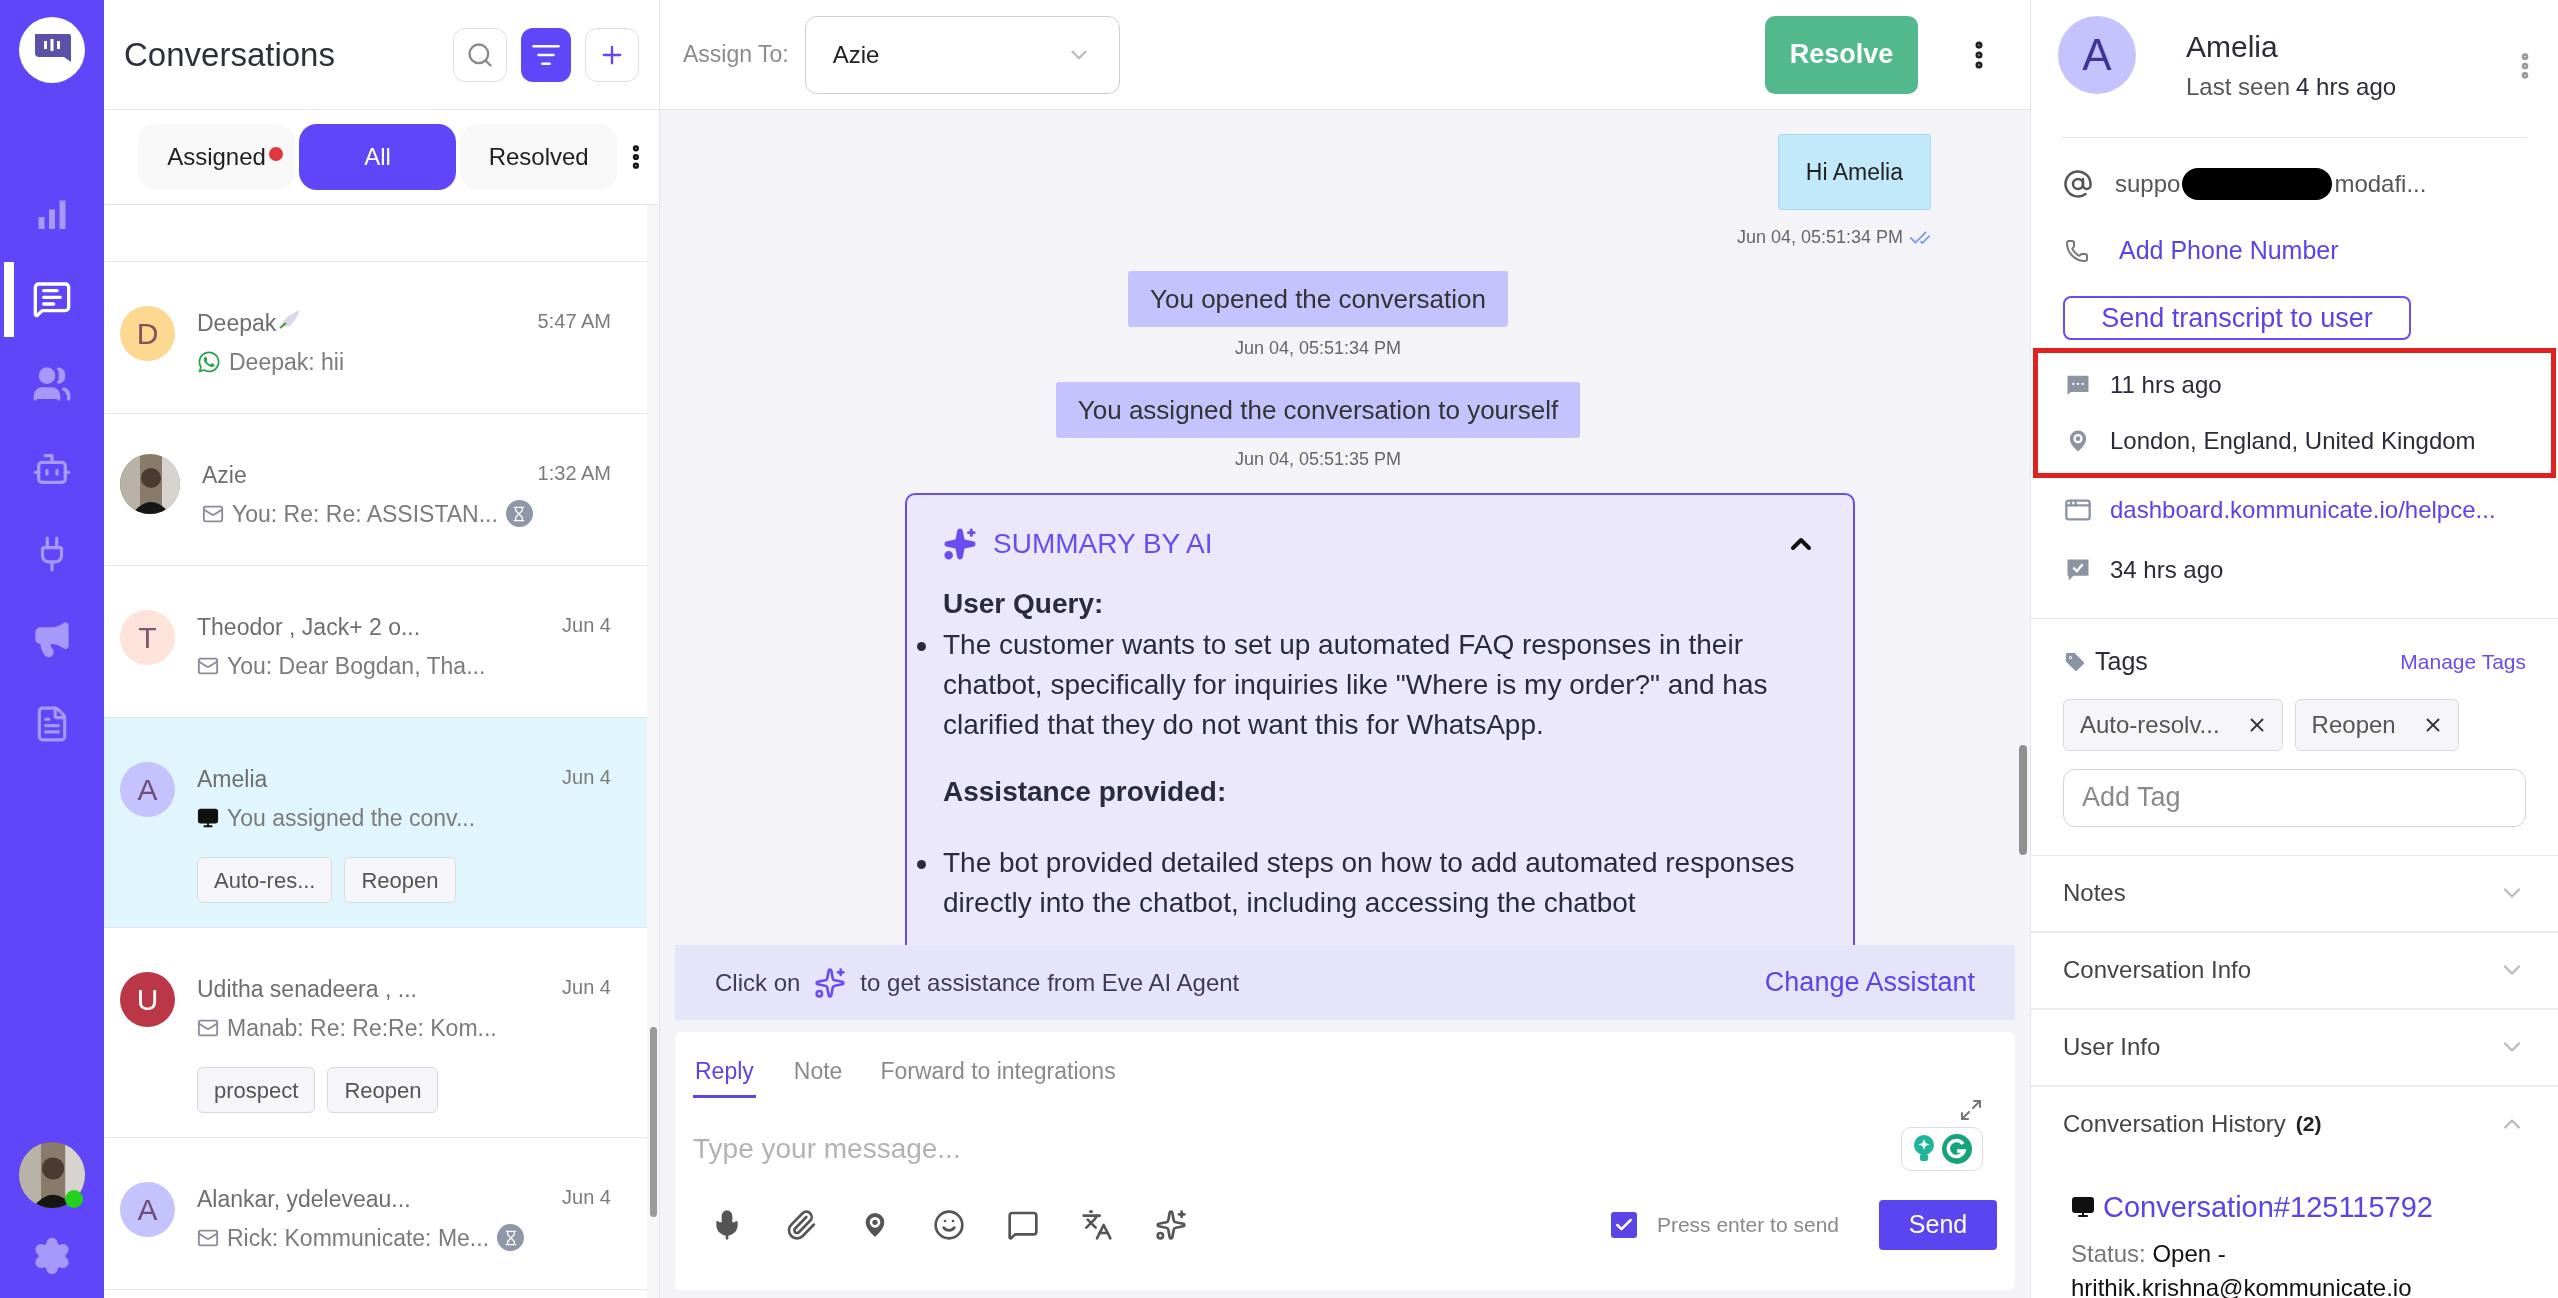 The height and width of the screenshot is (1298, 2558). I want to click on filter-tab: Assigned, so click(217, 157).